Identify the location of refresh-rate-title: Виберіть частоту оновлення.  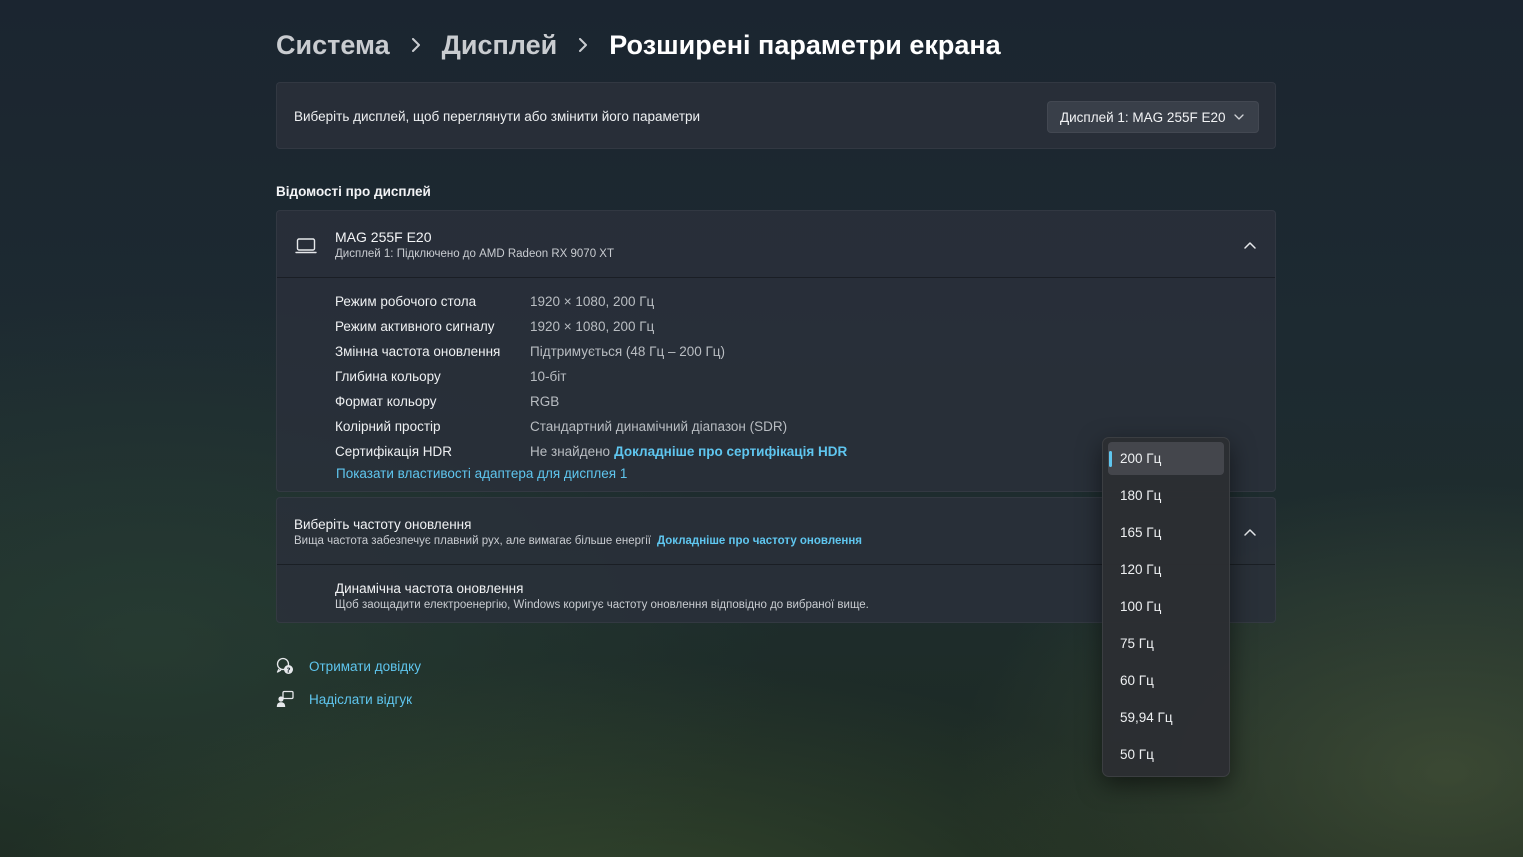
(383, 524).